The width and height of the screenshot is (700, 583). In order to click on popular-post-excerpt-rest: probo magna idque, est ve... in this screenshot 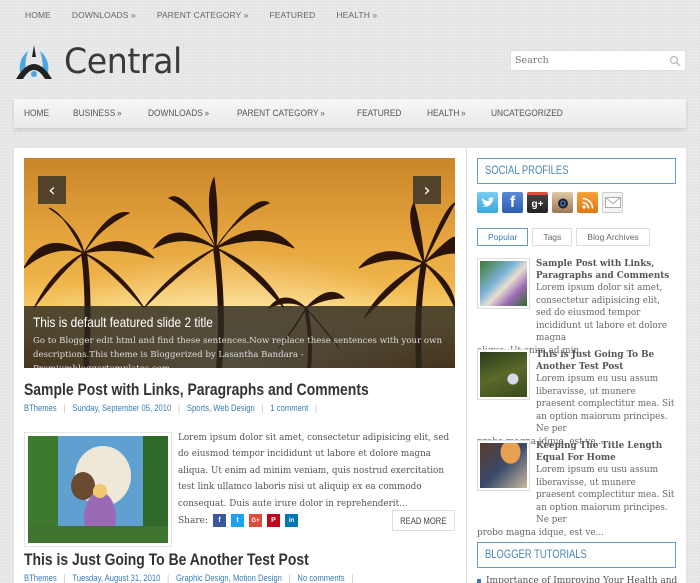, I will do `click(540, 532)`.